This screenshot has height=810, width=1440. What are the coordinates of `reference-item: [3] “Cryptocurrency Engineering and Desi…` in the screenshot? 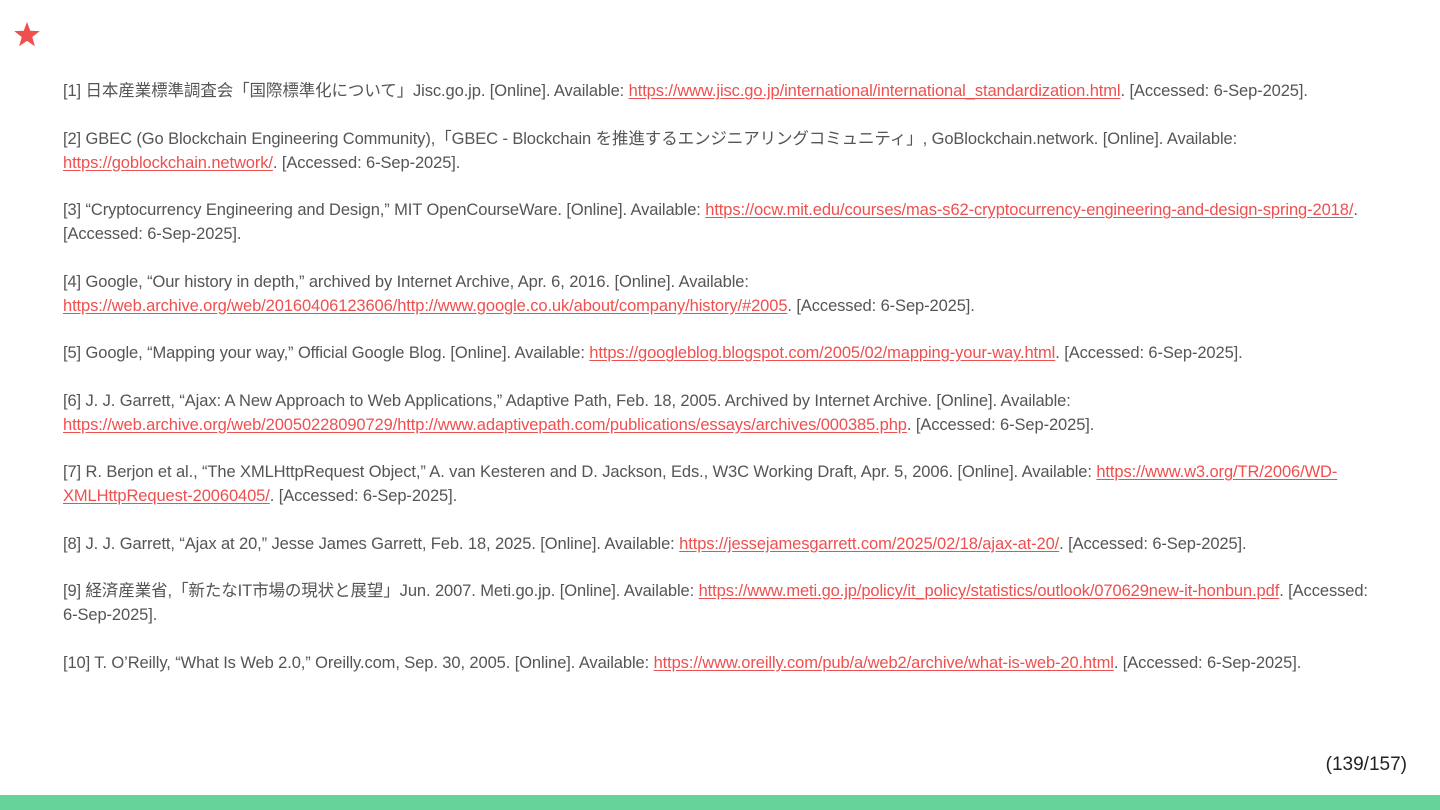 It's located at (723, 222).